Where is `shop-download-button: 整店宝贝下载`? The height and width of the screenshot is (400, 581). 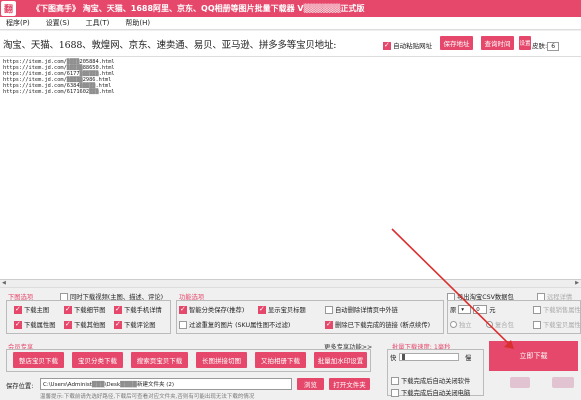 shop-download-button: 整店宝贝下载 is located at coordinates (38, 360).